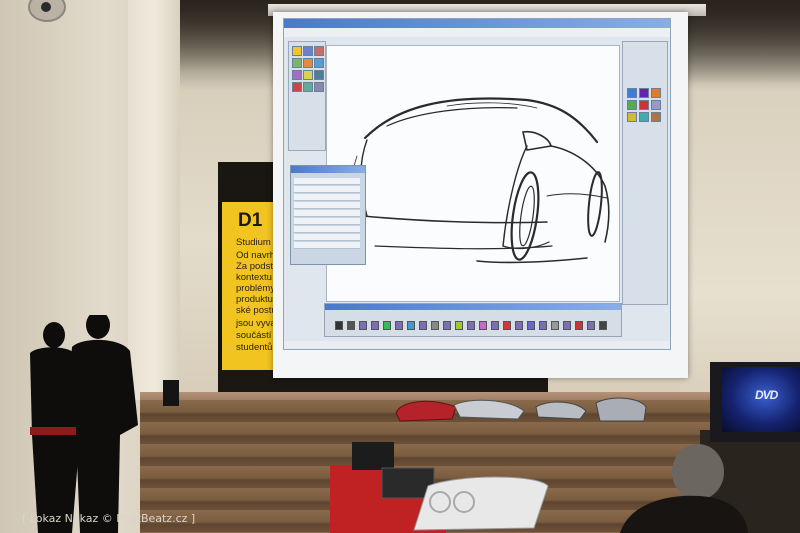 Image resolution: width=800 pixels, height=533 pixels. What do you see at coordinates (477, 23) in the screenshot?
I see `app-titlebar` at bounding box center [477, 23].